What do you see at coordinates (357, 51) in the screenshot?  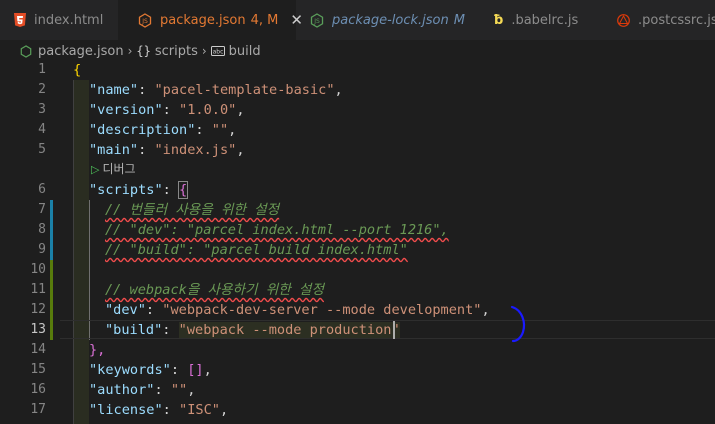 I see `breadcrumb: package.json › {} scripts › abc build` at bounding box center [357, 51].